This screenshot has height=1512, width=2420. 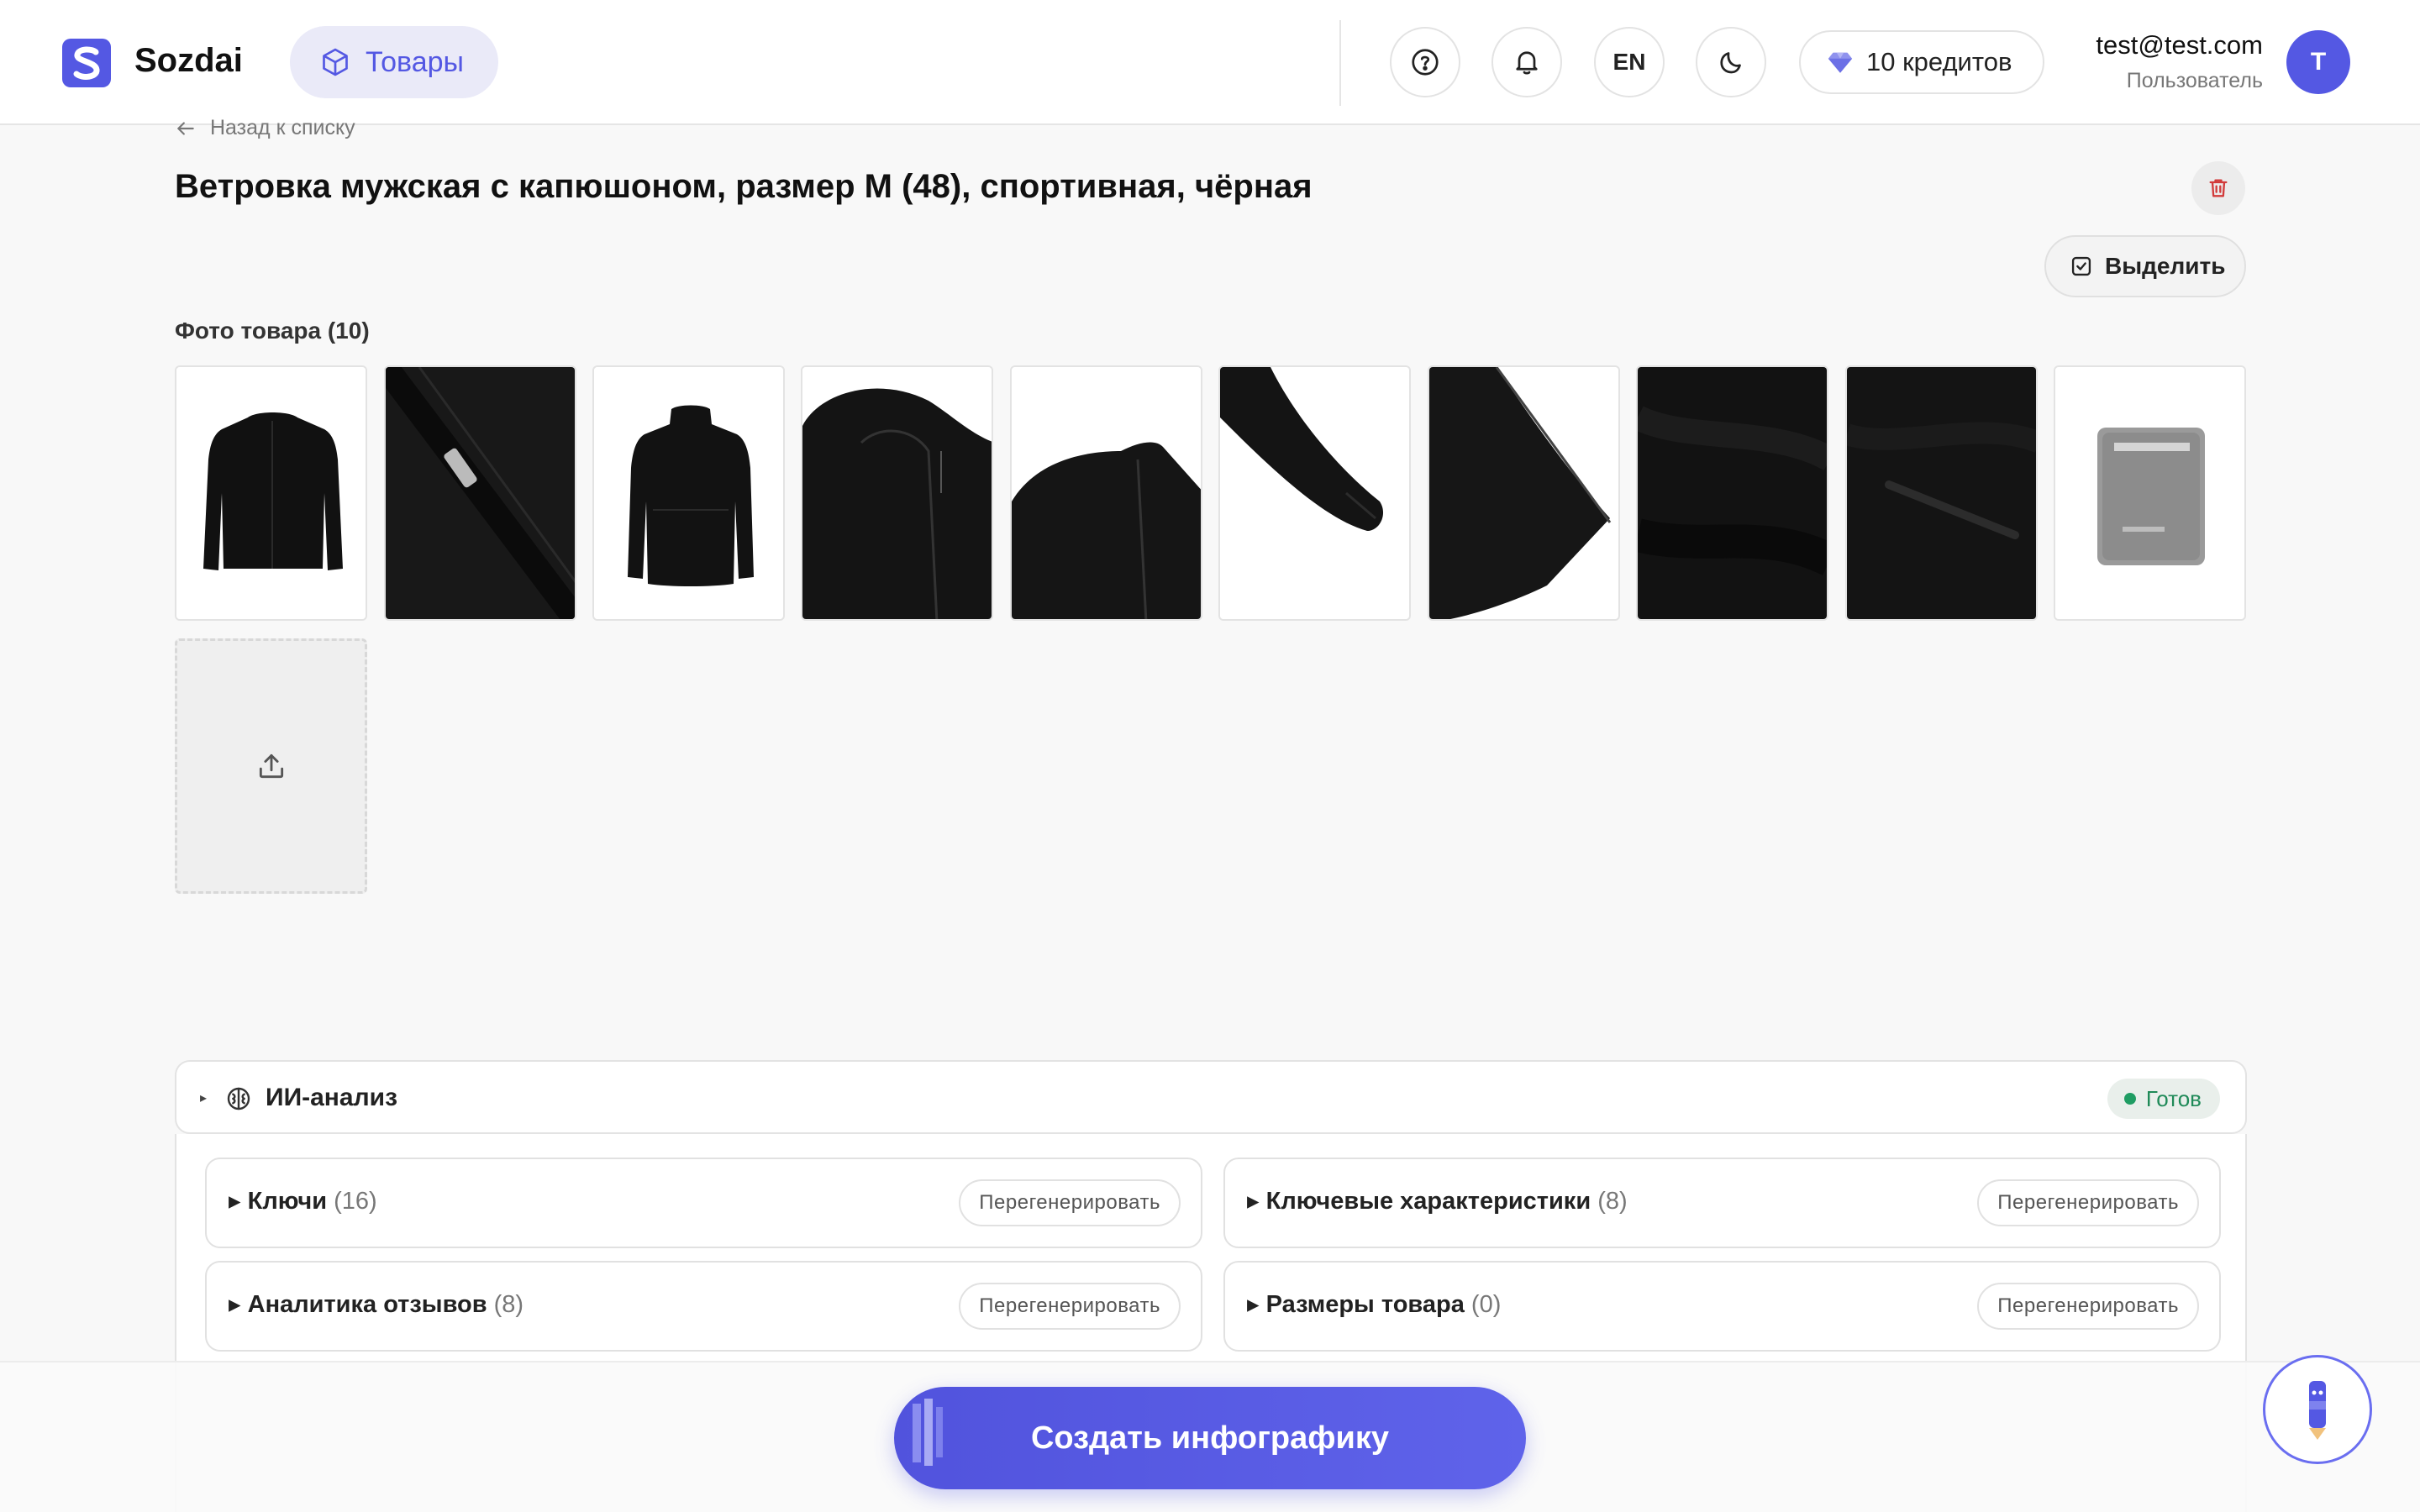 I want to click on select-label: Выделить, so click(x=2165, y=266).